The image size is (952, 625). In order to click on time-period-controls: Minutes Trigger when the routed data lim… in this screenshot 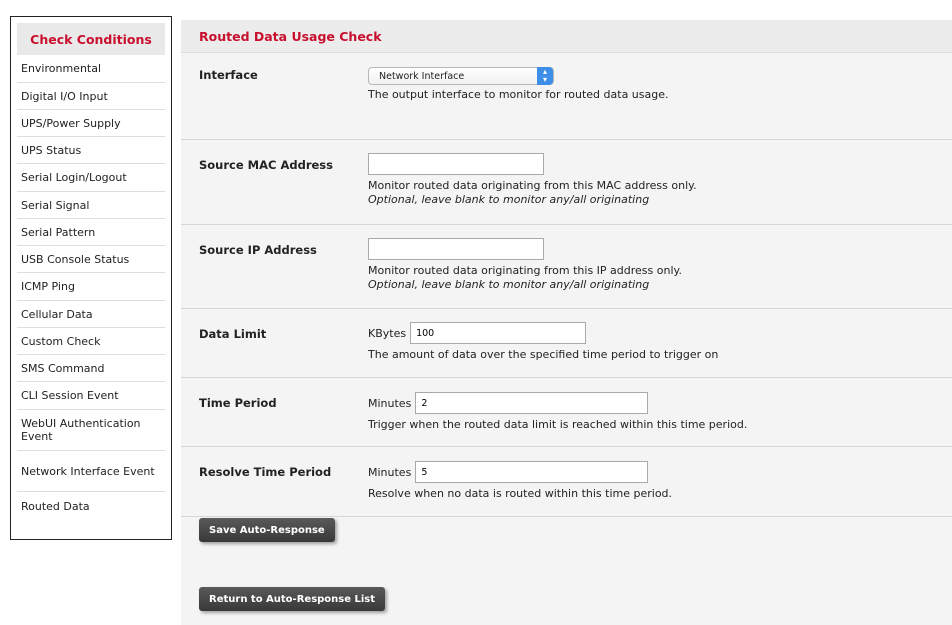, I will do `click(557, 412)`.